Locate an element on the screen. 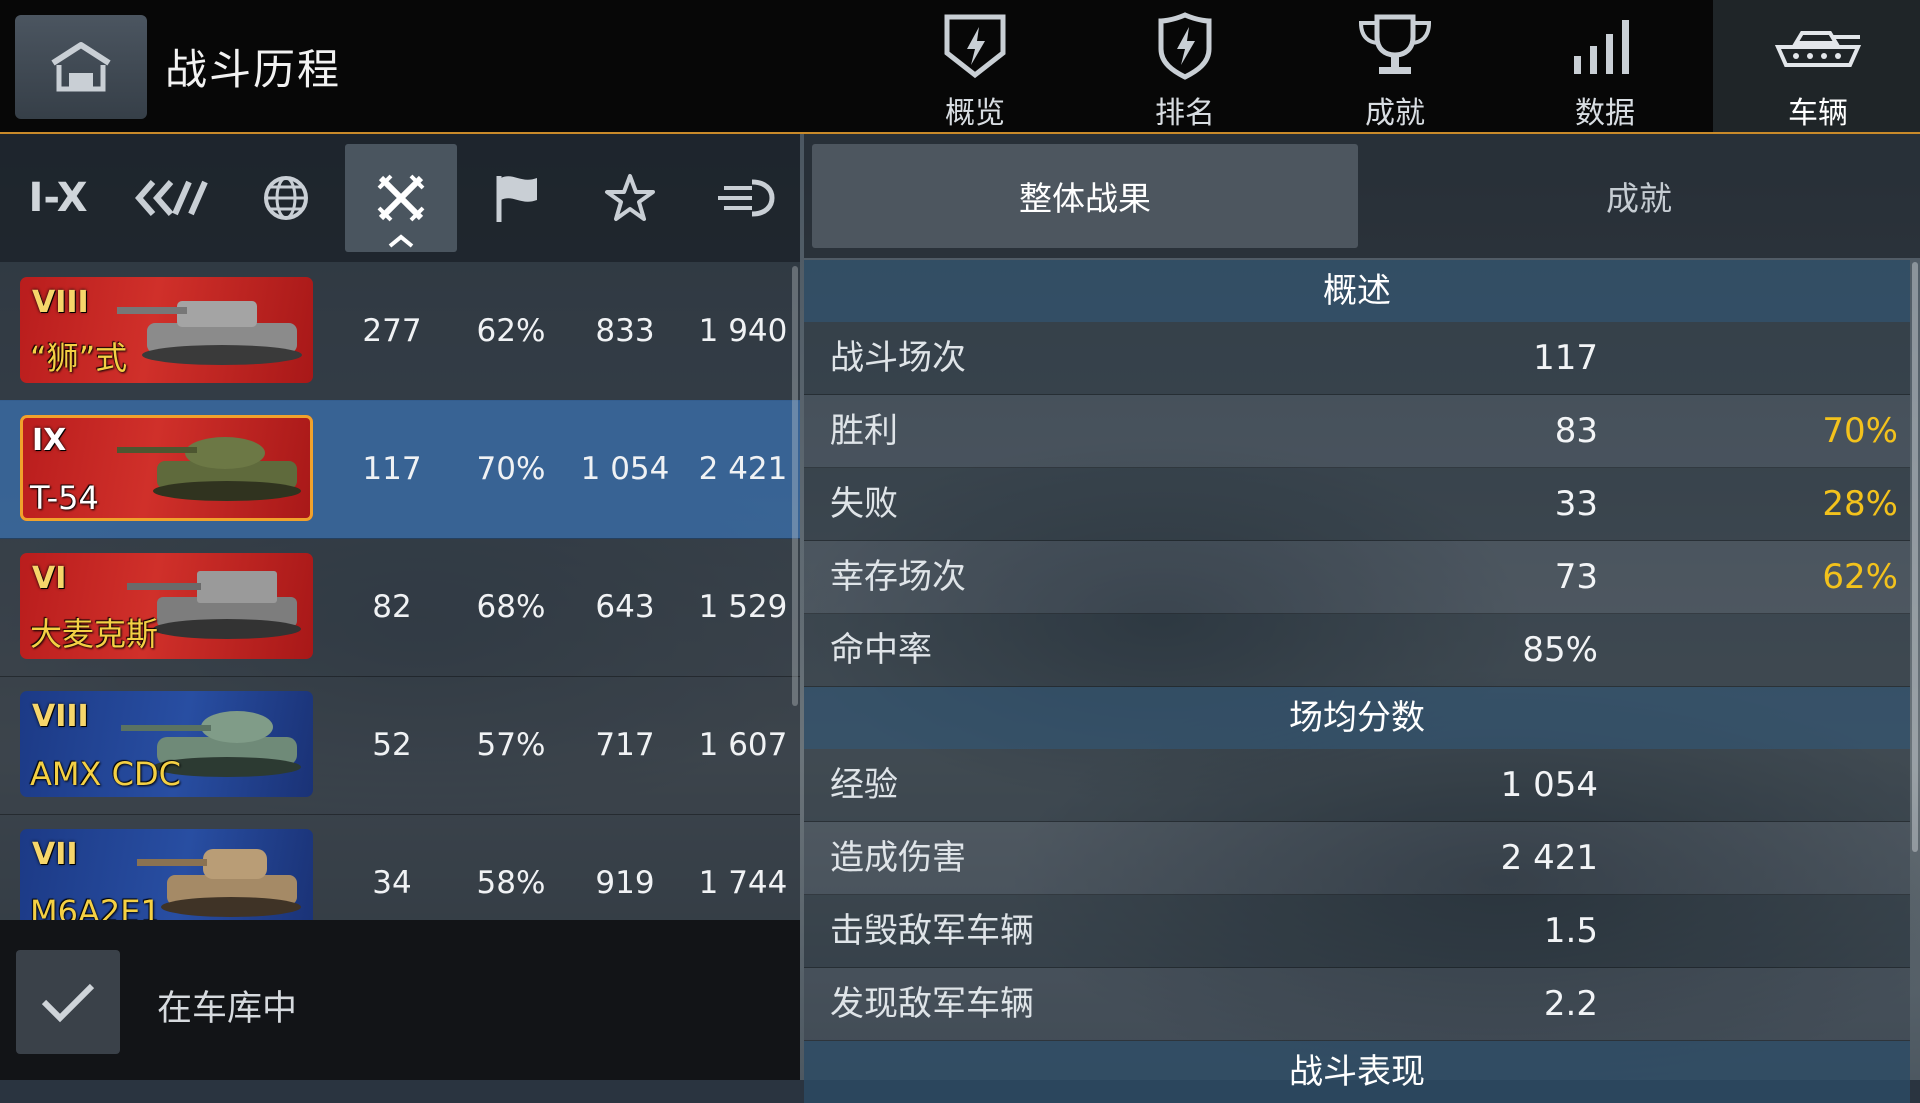 This screenshot has width=1920, height=1103. tab-ranking: 排名 is located at coordinates (1185, 66).